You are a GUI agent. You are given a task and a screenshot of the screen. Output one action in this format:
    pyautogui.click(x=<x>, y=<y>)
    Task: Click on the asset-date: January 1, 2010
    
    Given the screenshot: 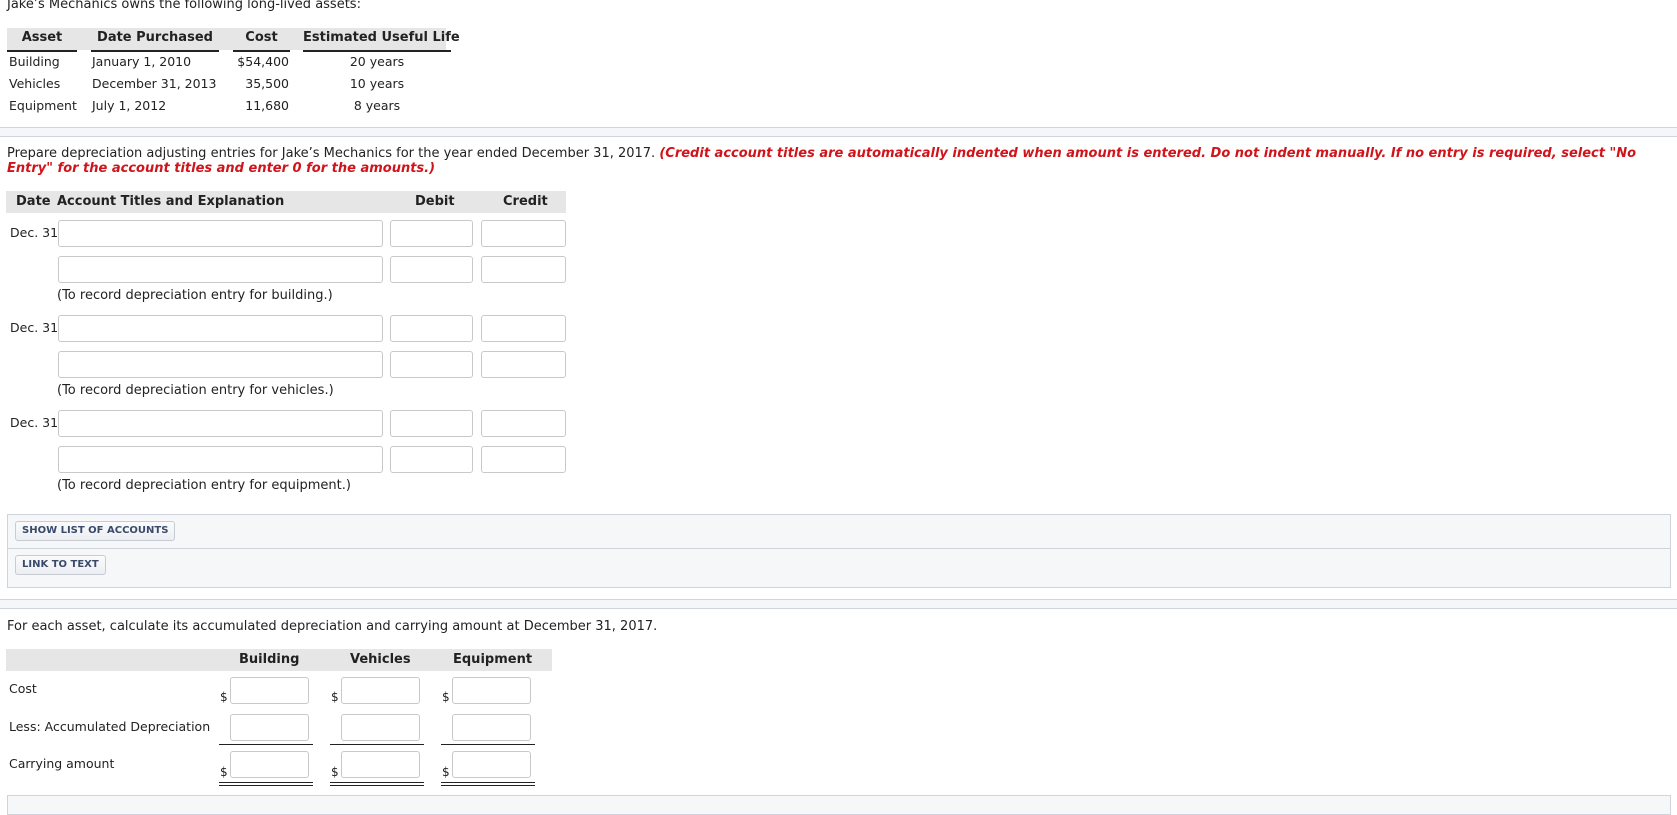 What is the action you would take?
    pyautogui.click(x=142, y=61)
    